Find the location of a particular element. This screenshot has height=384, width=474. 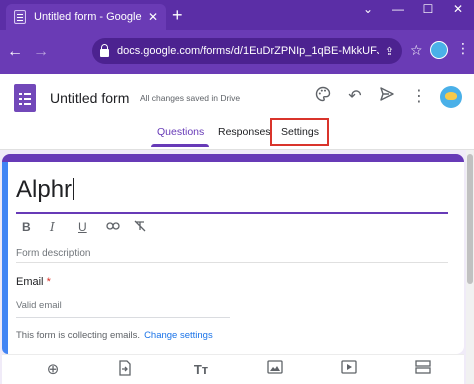

new-tab-button: + is located at coordinates (177, 15).